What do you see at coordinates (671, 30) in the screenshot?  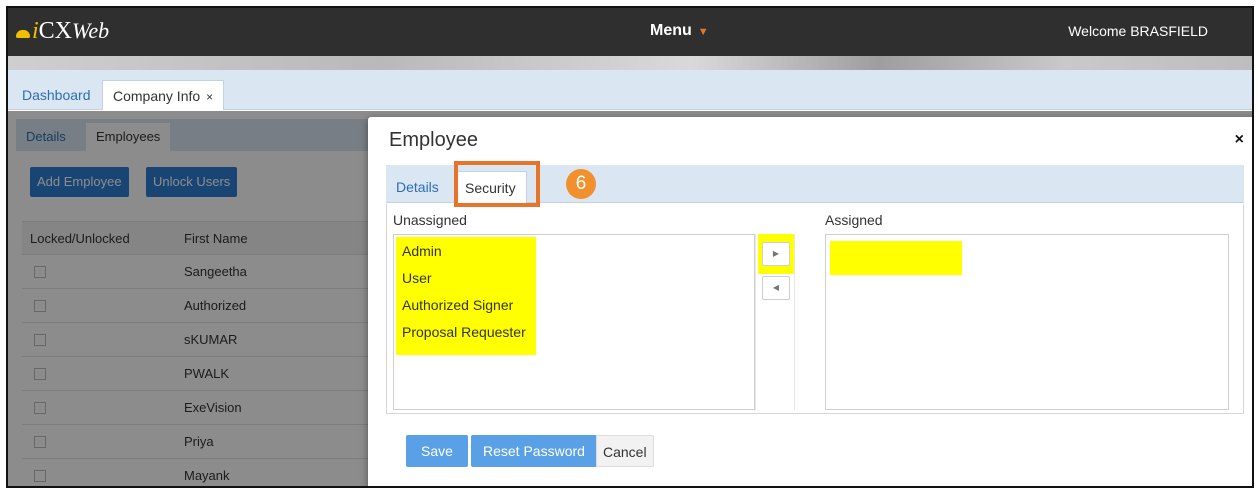 I see `menu-label: Menu` at bounding box center [671, 30].